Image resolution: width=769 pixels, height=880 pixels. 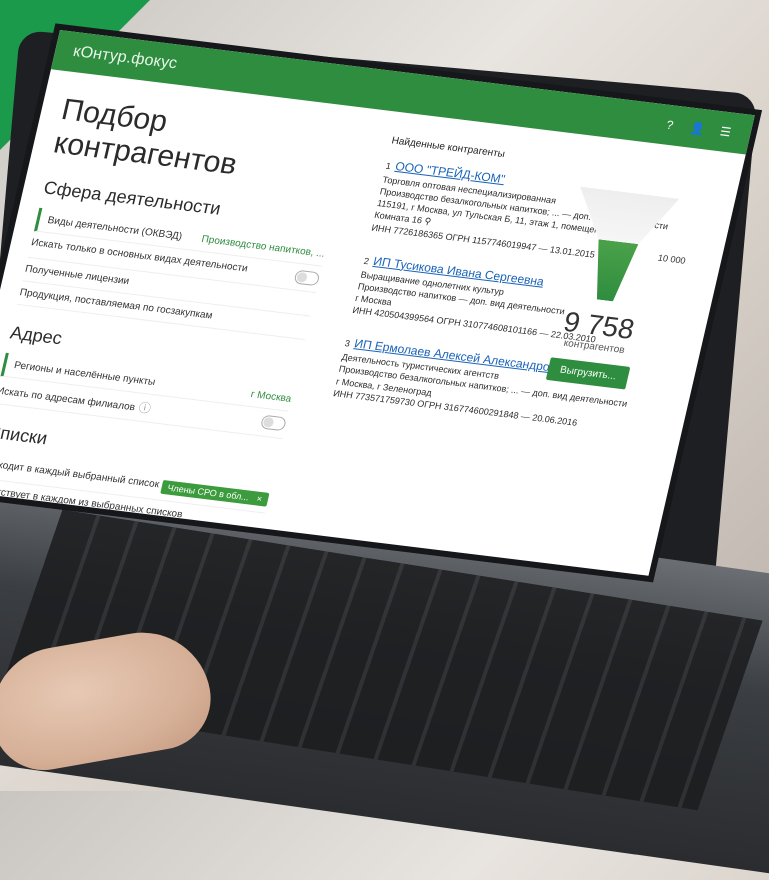 What do you see at coordinates (617, 247) in the screenshot?
I see `funnel-graphic` at bounding box center [617, 247].